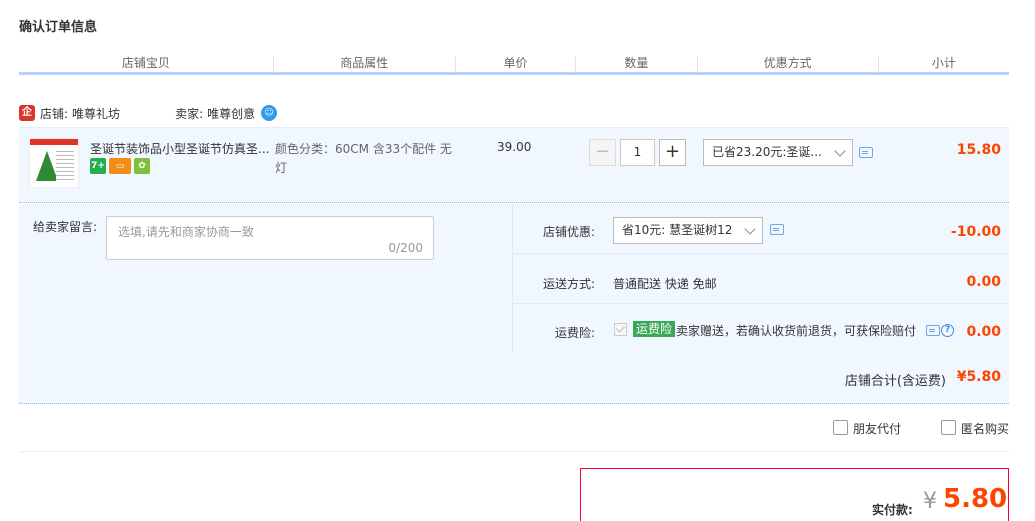  What do you see at coordinates (978, 377) in the screenshot?
I see `shop-total-amount: ¥5.80` at bounding box center [978, 377].